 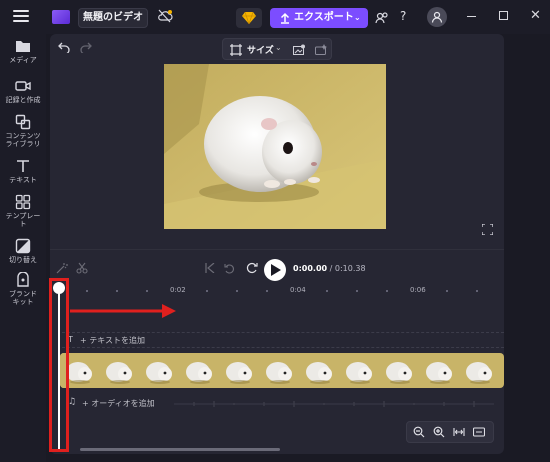 I want to click on menu-icon, so click(x=21, y=16).